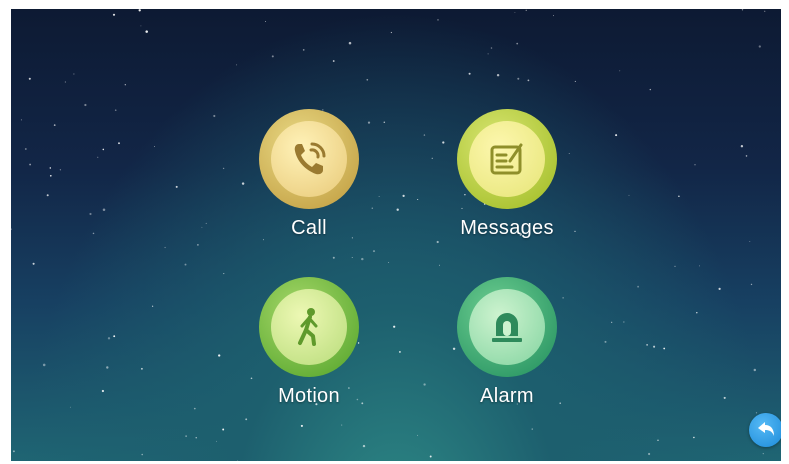 This screenshot has width=789, height=464. I want to click on motion-tile: Motion, so click(309, 342).